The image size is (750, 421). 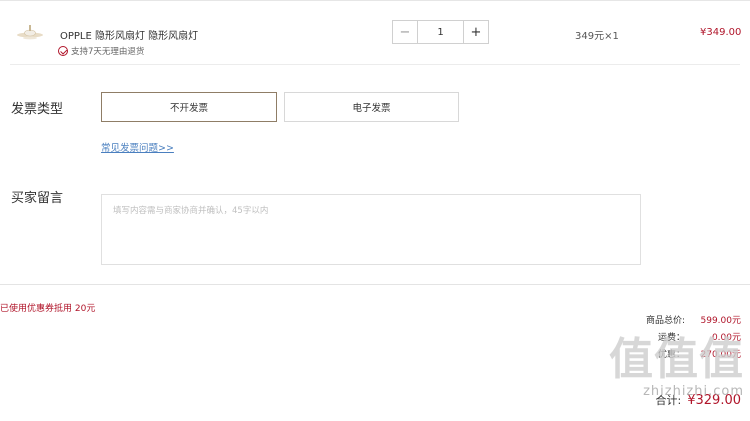 What do you see at coordinates (48, 309) in the screenshot?
I see `coupon-applied-text: 已使用优惠券抵用 20元` at bounding box center [48, 309].